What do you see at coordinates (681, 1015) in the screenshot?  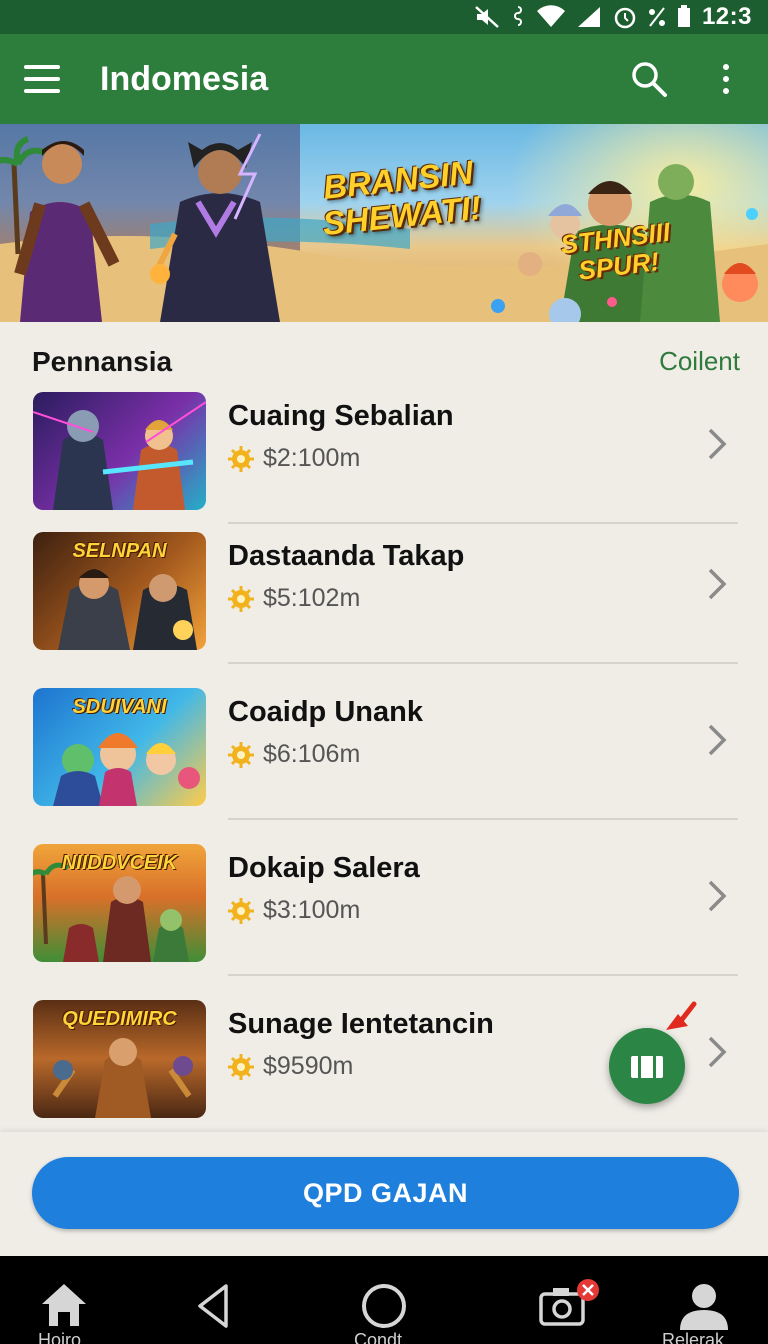 I see `pointer-arrow-icon` at bounding box center [681, 1015].